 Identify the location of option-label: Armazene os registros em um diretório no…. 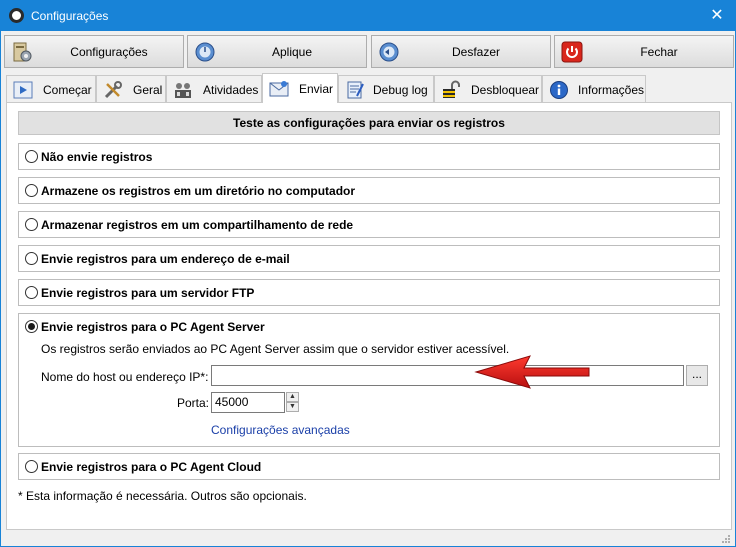
(198, 191).